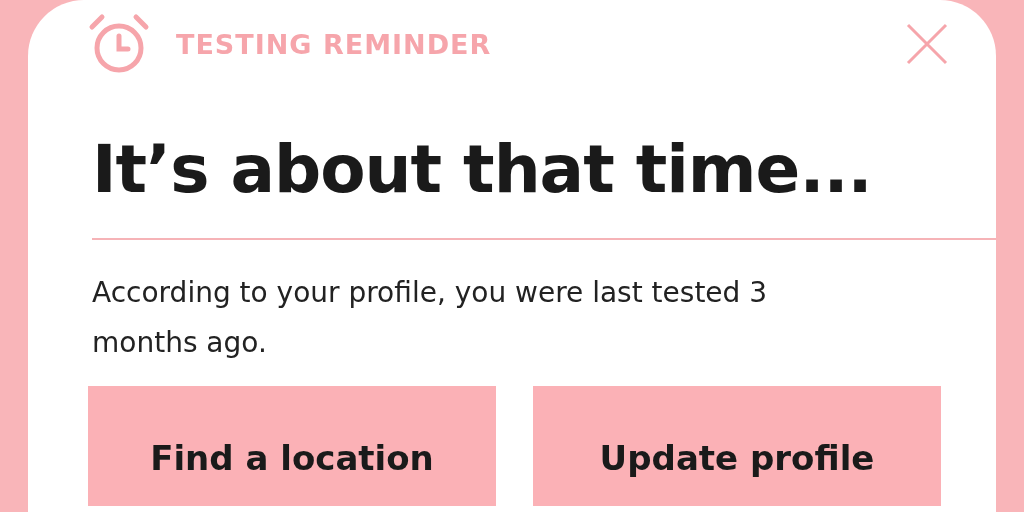 The height and width of the screenshot is (512, 1024). What do you see at coordinates (119, 44) in the screenshot?
I see `alarm-clock-icon` at bounding box center [119, 44].